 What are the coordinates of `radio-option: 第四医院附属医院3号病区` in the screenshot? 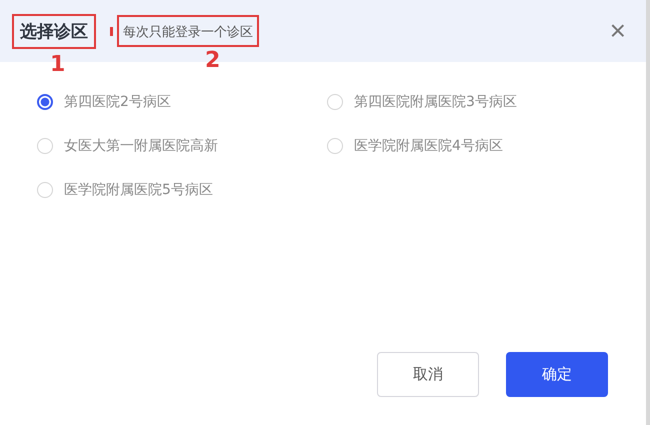 It's located at (472, 102).